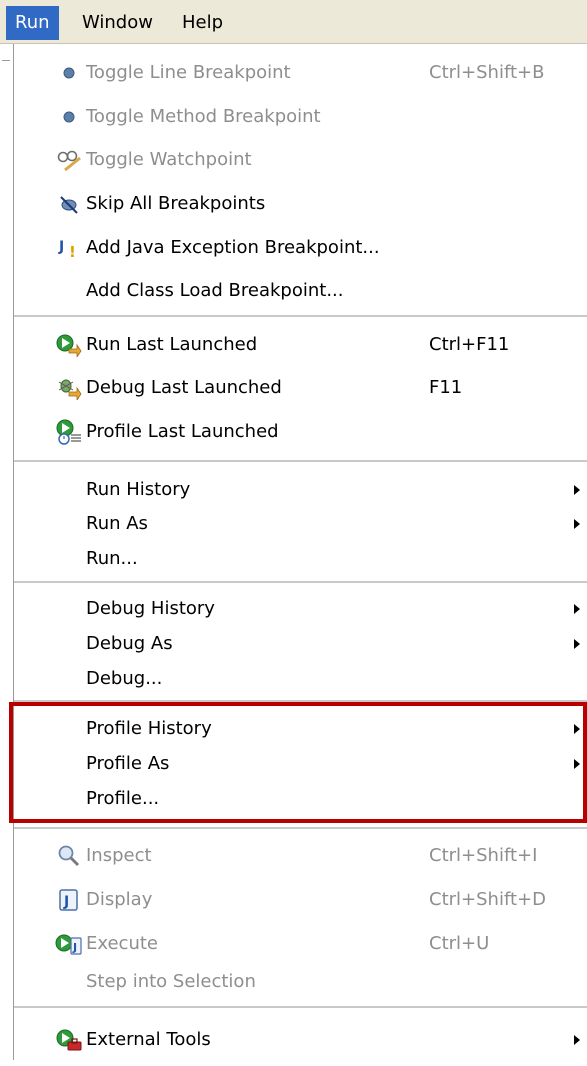  What do you see at coordinates (203, 116) in the screenshot?
I see `menu-item-label: Toggle Method Breakpoint` at bounding box center [203, 116].